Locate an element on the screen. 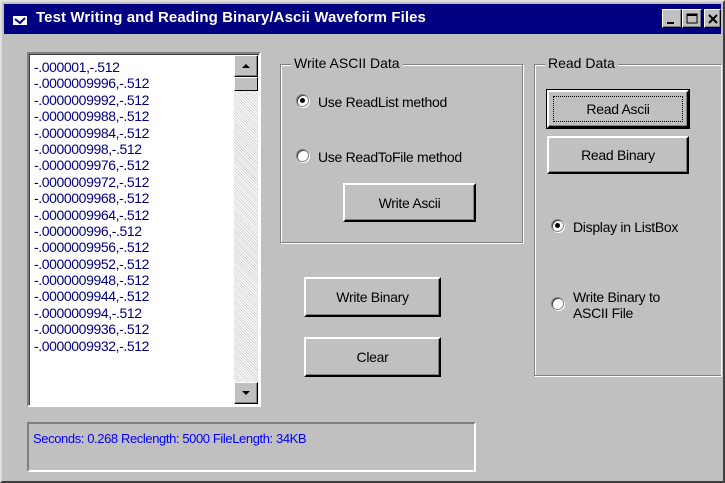 Image resolution: width=725 pixels, height=483 pixels. write-binary-button: Write Binary is located at coordinates (372, 297).